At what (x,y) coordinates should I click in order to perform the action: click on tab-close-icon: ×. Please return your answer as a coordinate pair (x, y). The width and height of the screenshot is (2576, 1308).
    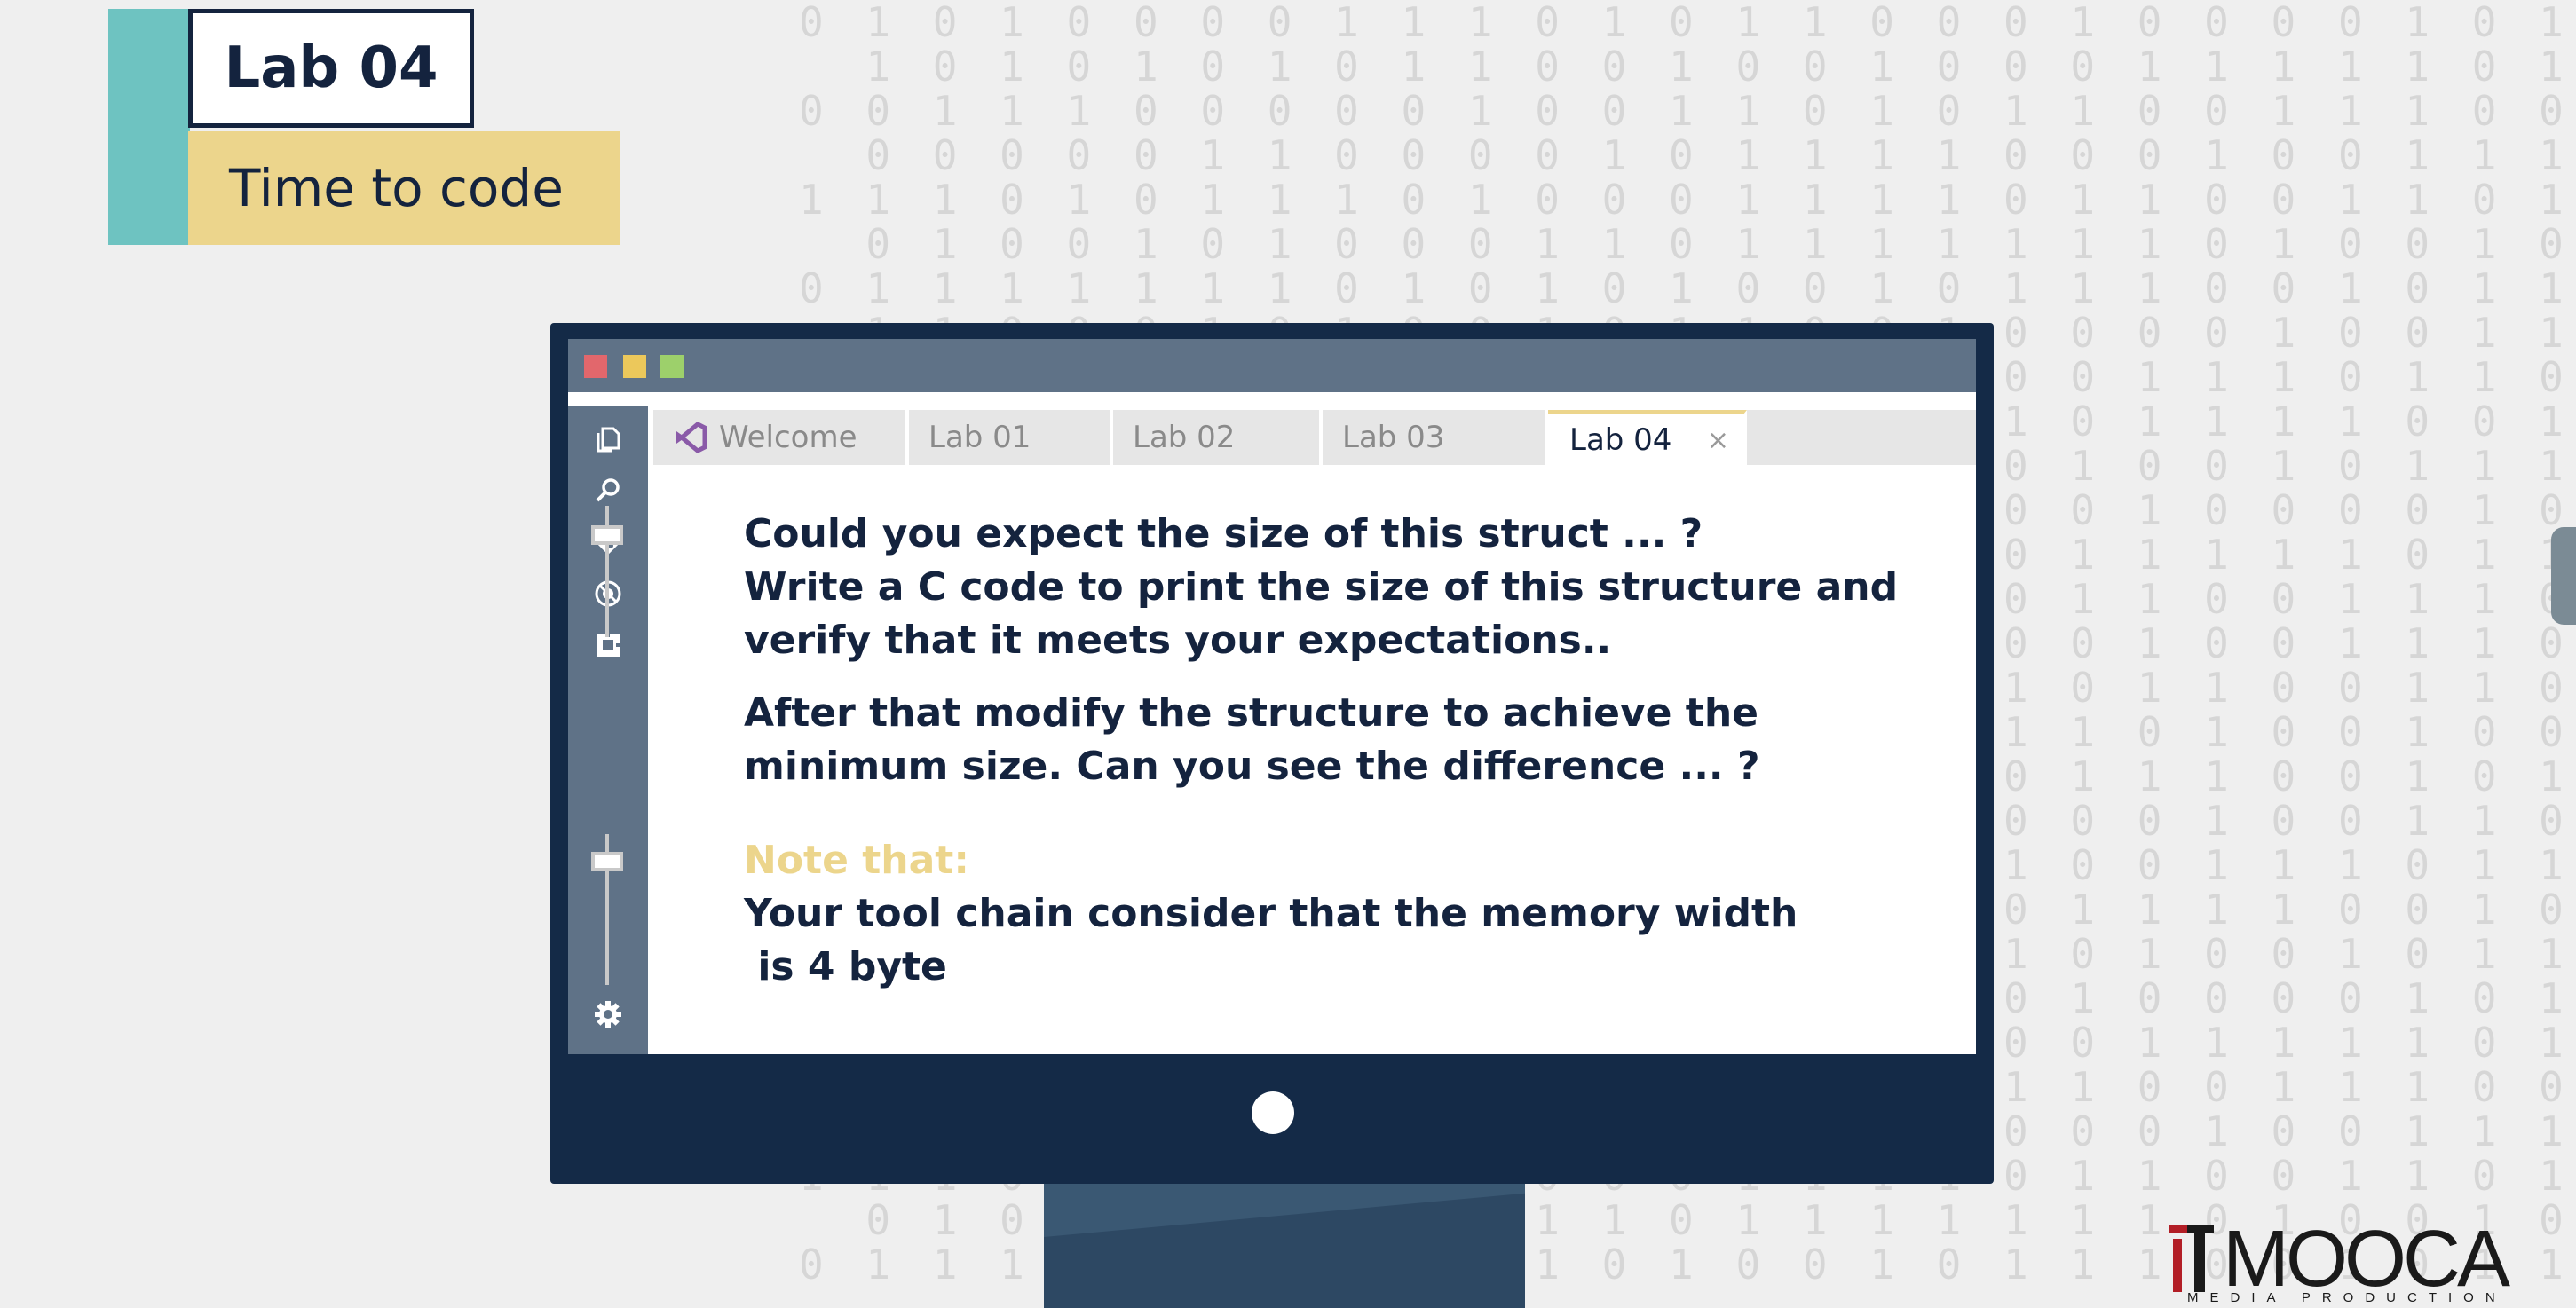
    Looking at the image, I should click on (1718, 440).